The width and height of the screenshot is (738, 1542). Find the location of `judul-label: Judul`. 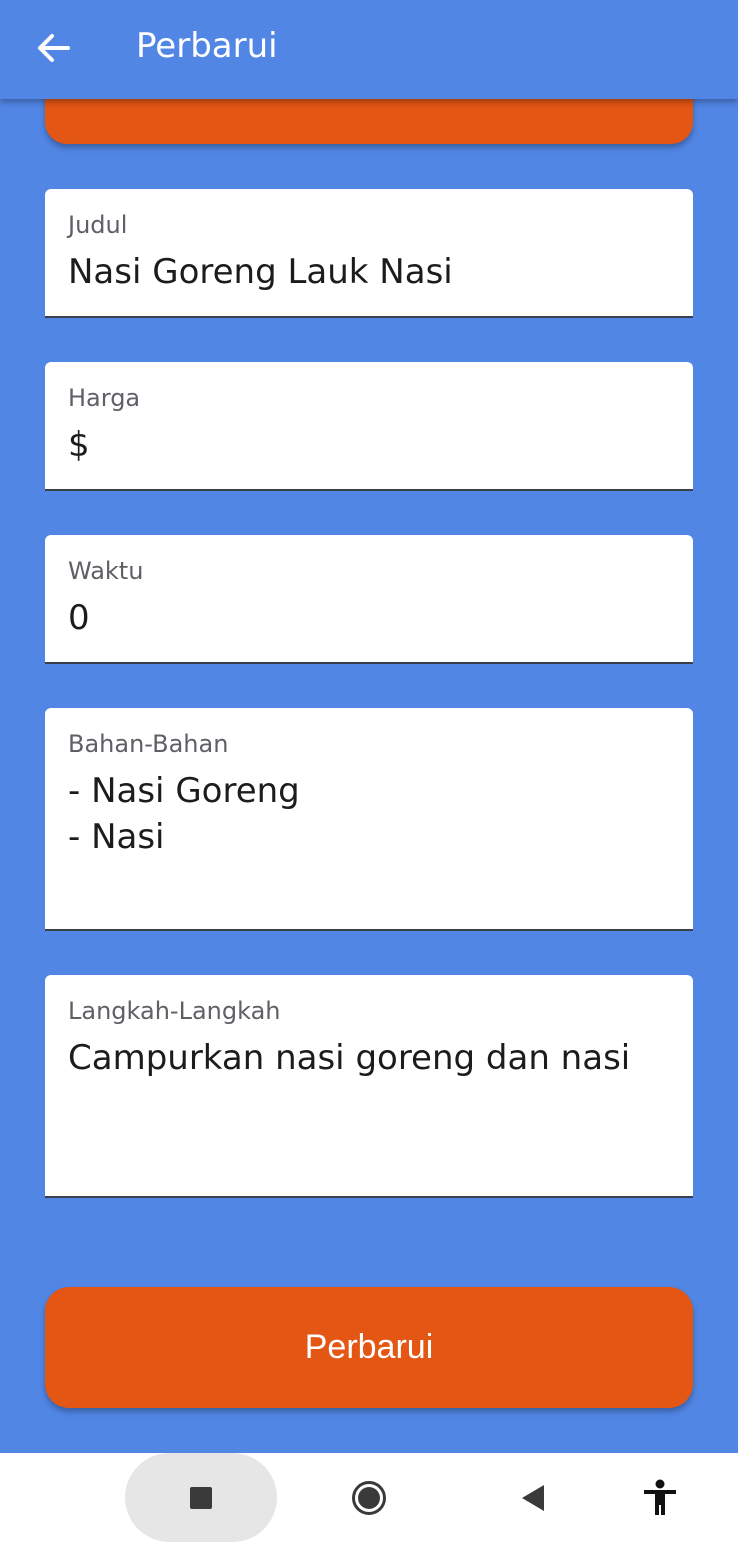

judul-label: Judul is located at coordinates (98, 225).